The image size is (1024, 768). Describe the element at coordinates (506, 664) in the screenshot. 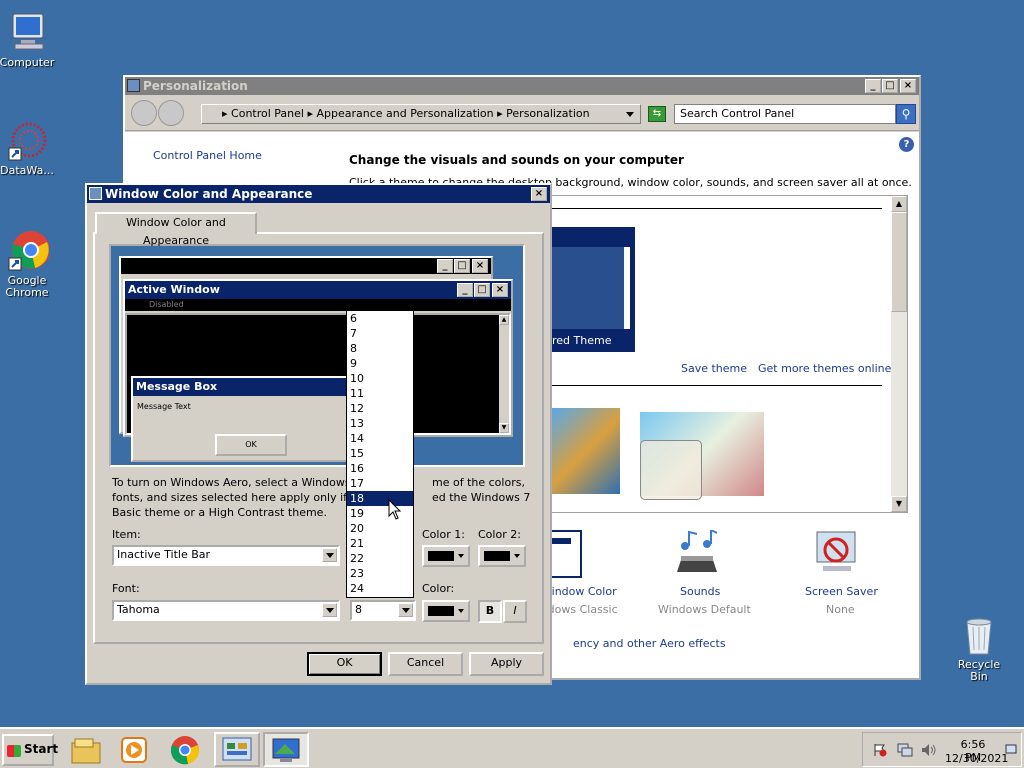

I see `apply-button: Apply` at that location.